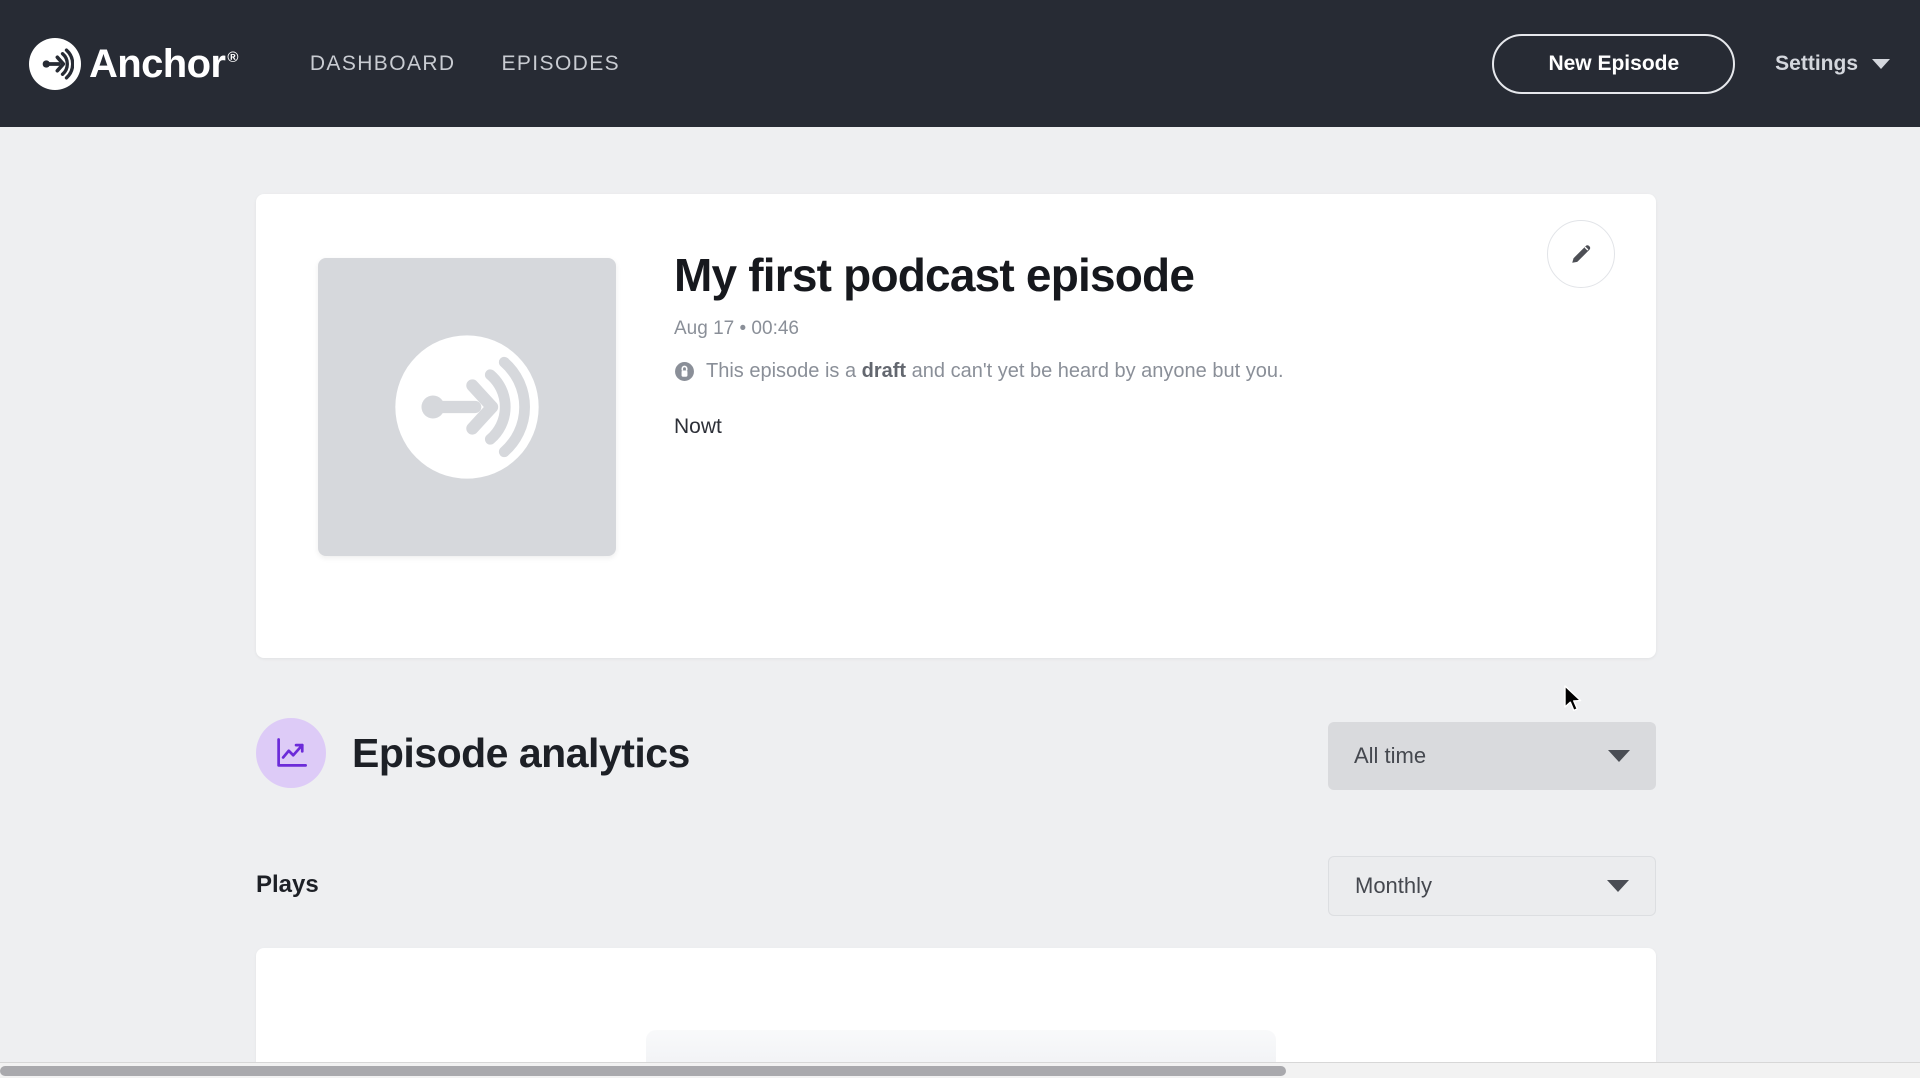  Describe the element at coordinates (784, 370) in the screenshot. I see `draft-prefix: This episode is a` at that location.